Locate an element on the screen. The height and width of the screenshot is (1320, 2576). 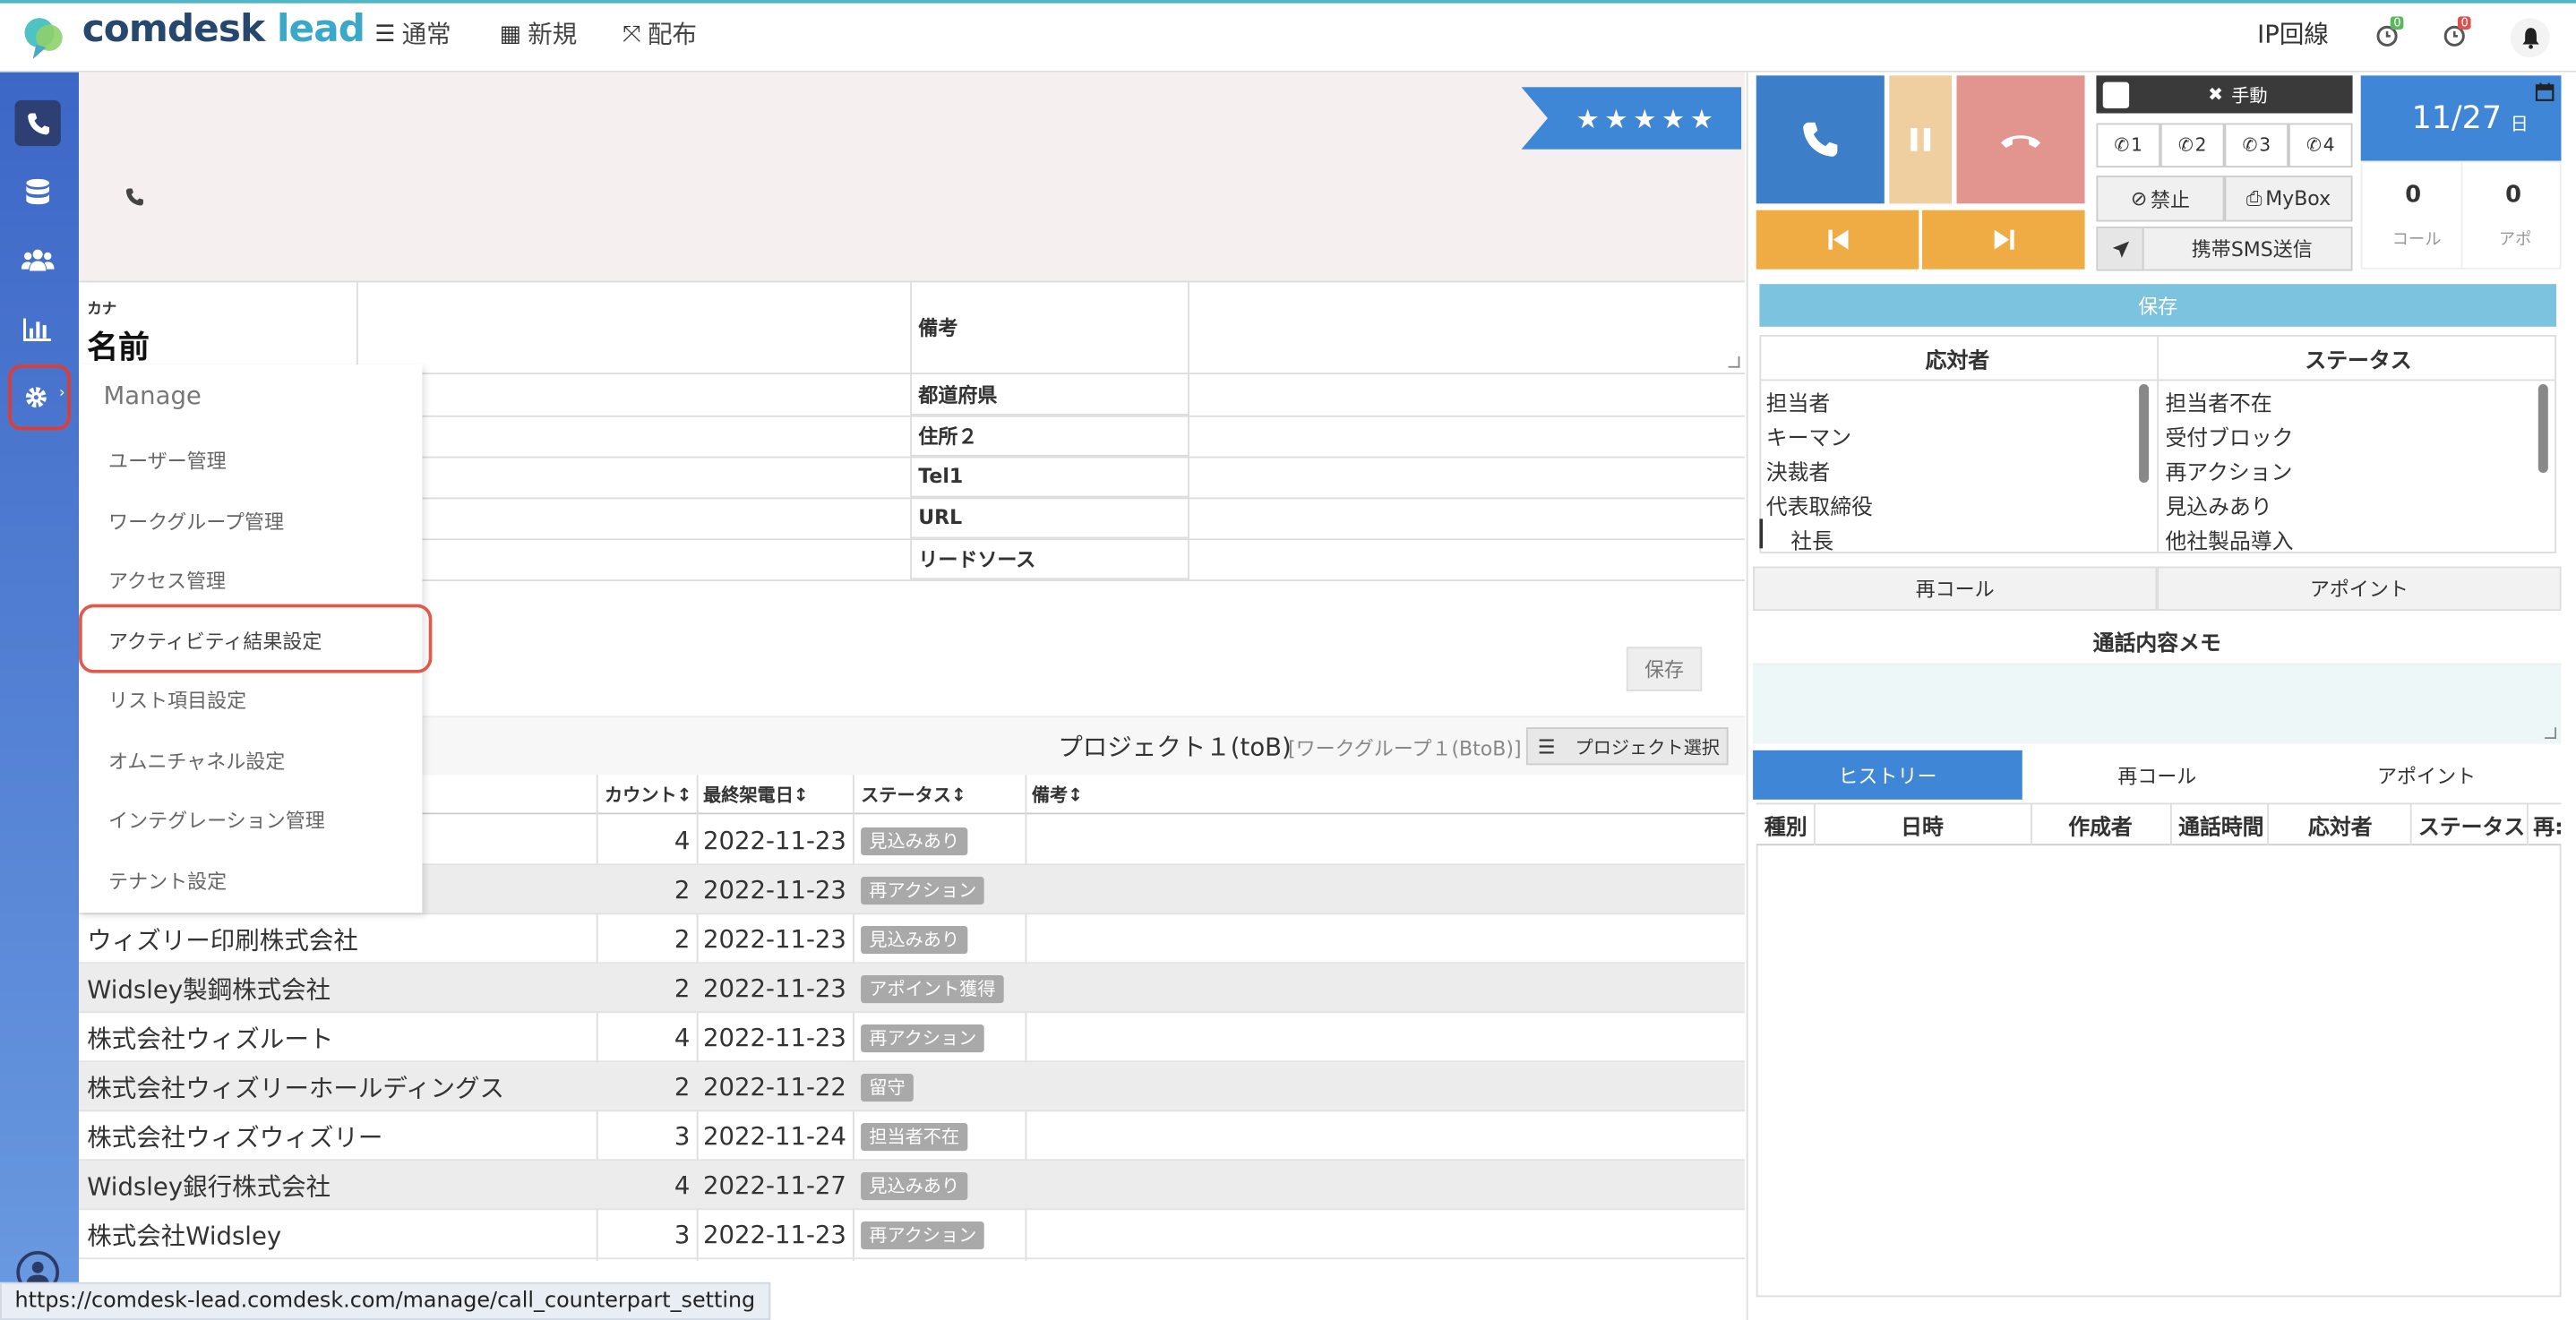
gear-icon is located at coordinates (36, 397).